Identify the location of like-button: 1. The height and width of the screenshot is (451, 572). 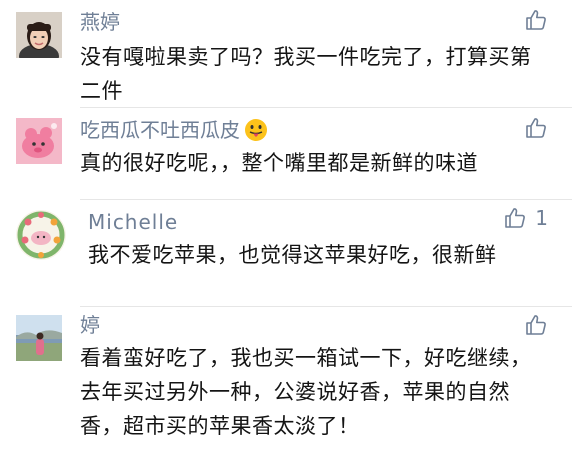
(525, 218).